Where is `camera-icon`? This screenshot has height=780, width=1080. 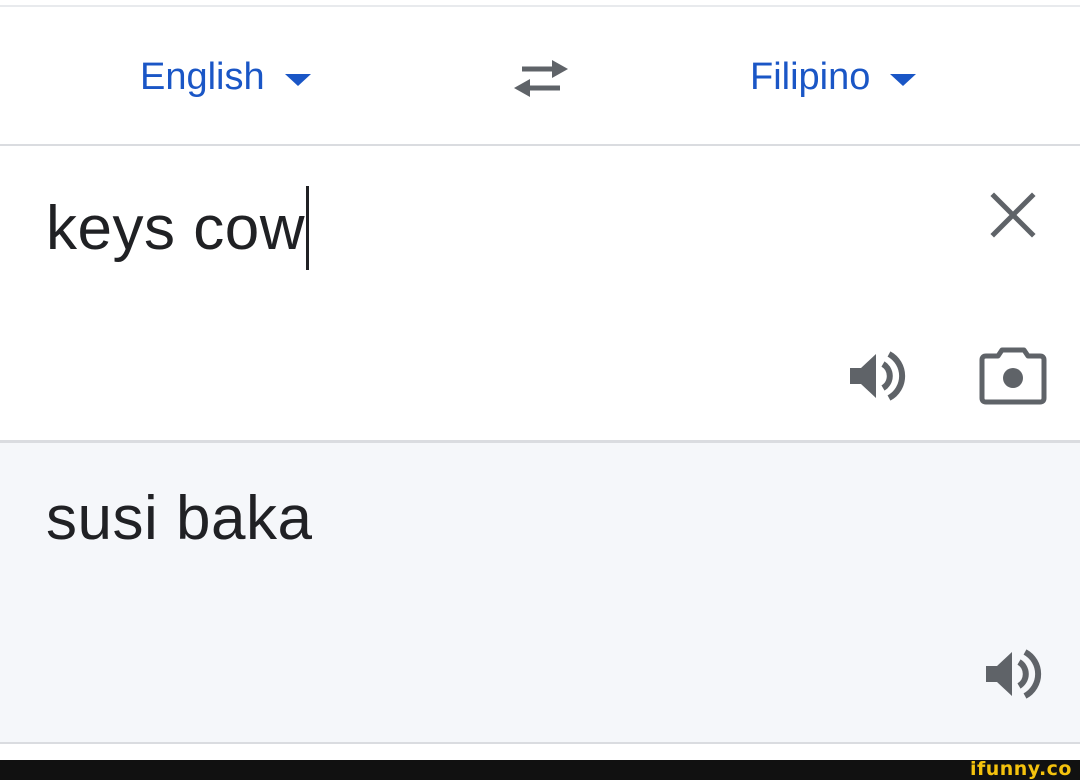
camera-icon is located at coordinates (1013, 376).